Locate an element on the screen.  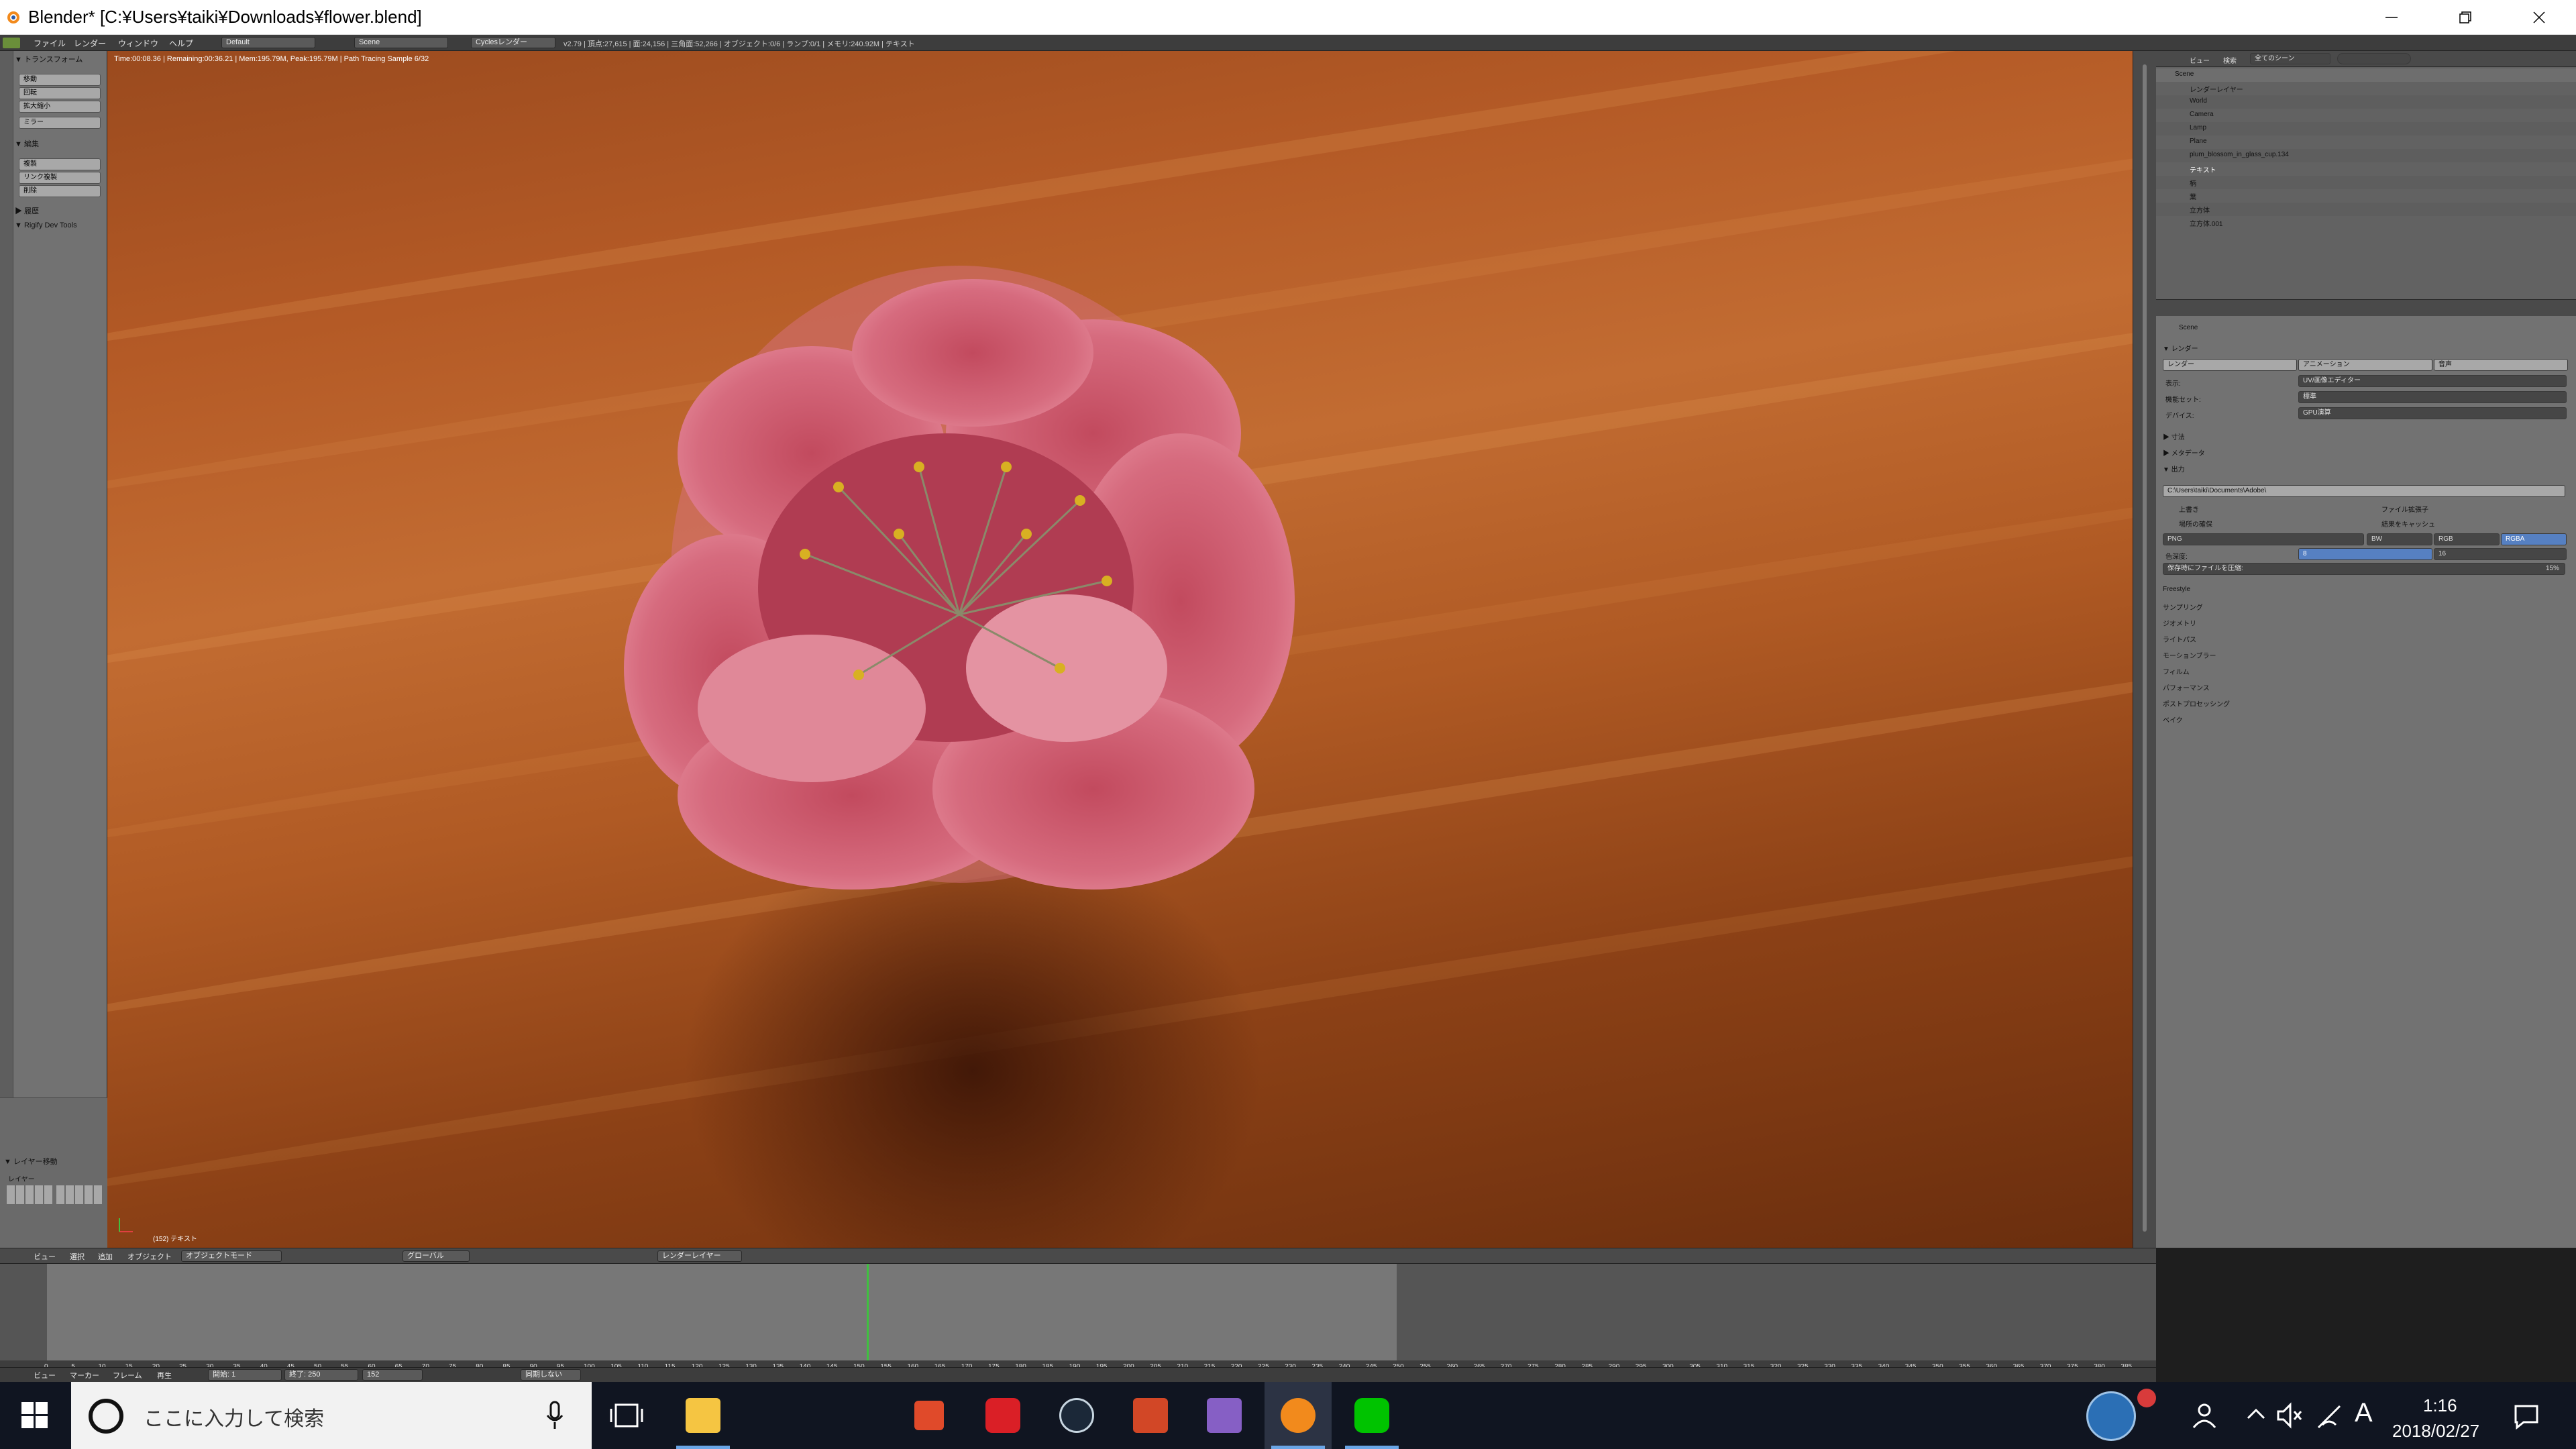
depth-16-button: 16 is located at coordinates (2500, 554).